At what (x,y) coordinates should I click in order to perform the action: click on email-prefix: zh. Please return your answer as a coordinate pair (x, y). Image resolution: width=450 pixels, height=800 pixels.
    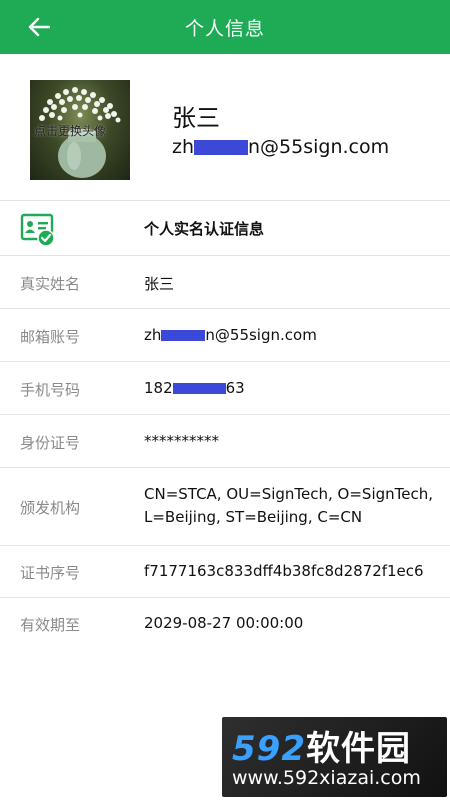
    Looking at the image, I should click on (183, 147).